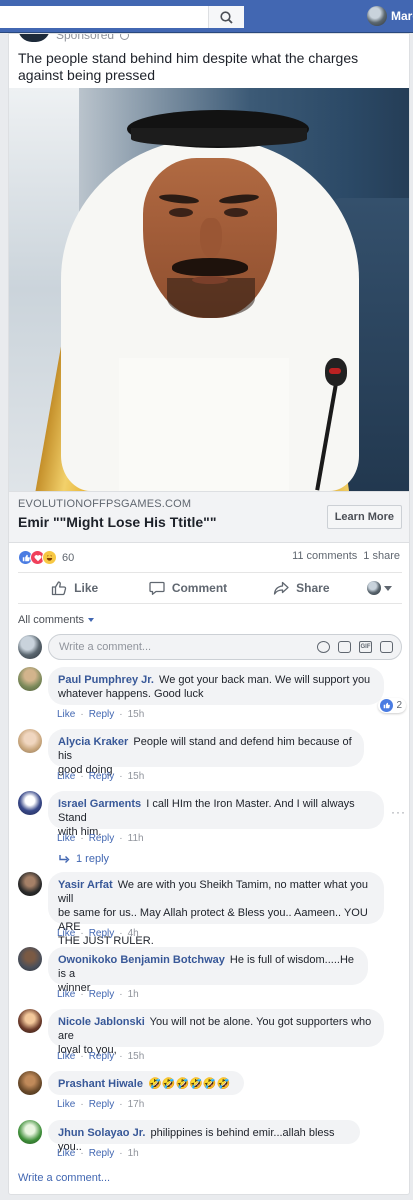 The height and width of the screenshot is (1200, 413). I want to click on comment-like-badge: 2, so click(392, 705).